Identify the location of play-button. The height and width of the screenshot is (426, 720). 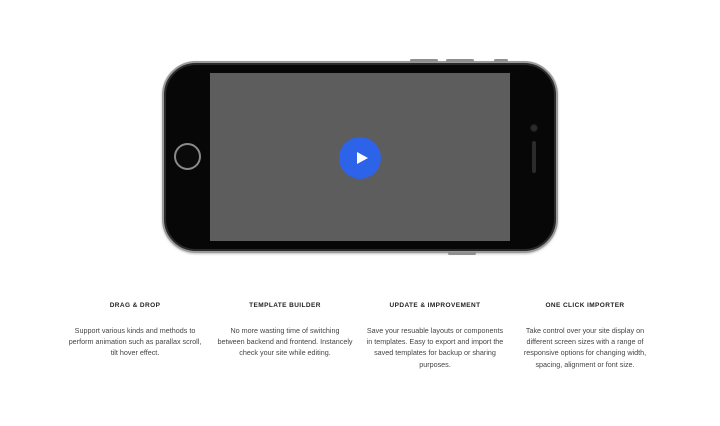
(360, 158).